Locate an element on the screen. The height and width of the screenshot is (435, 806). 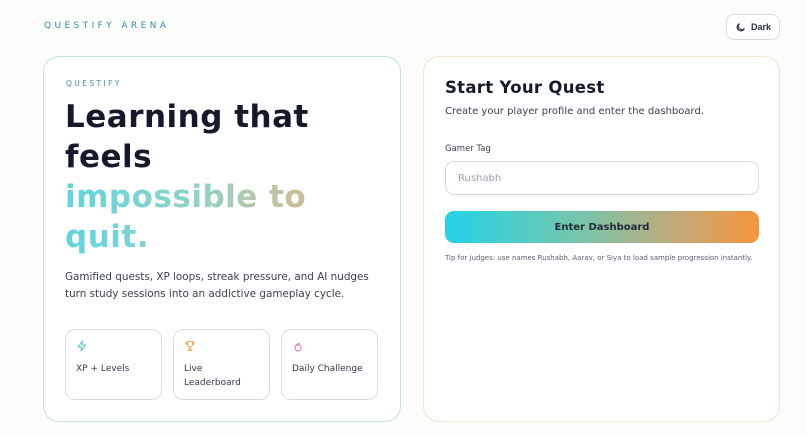
headline-line-2: feels is located at coordinates (109, 157).